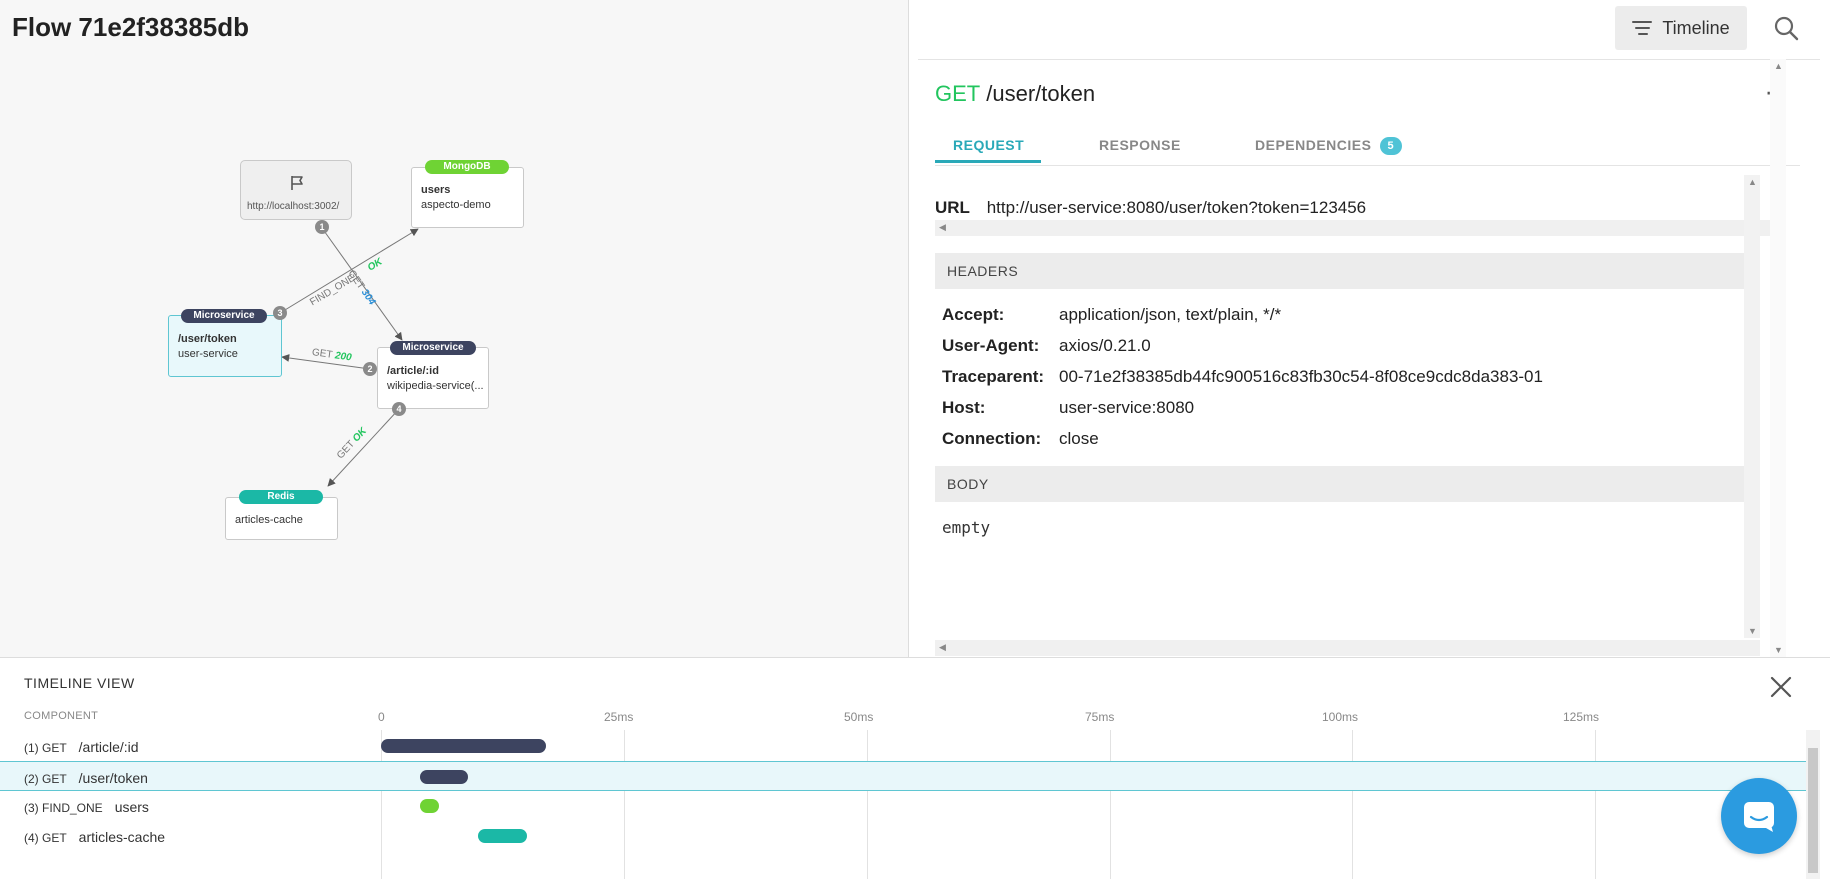  I want to click on timeline-row-op: (4) GET, so click(45, 838).